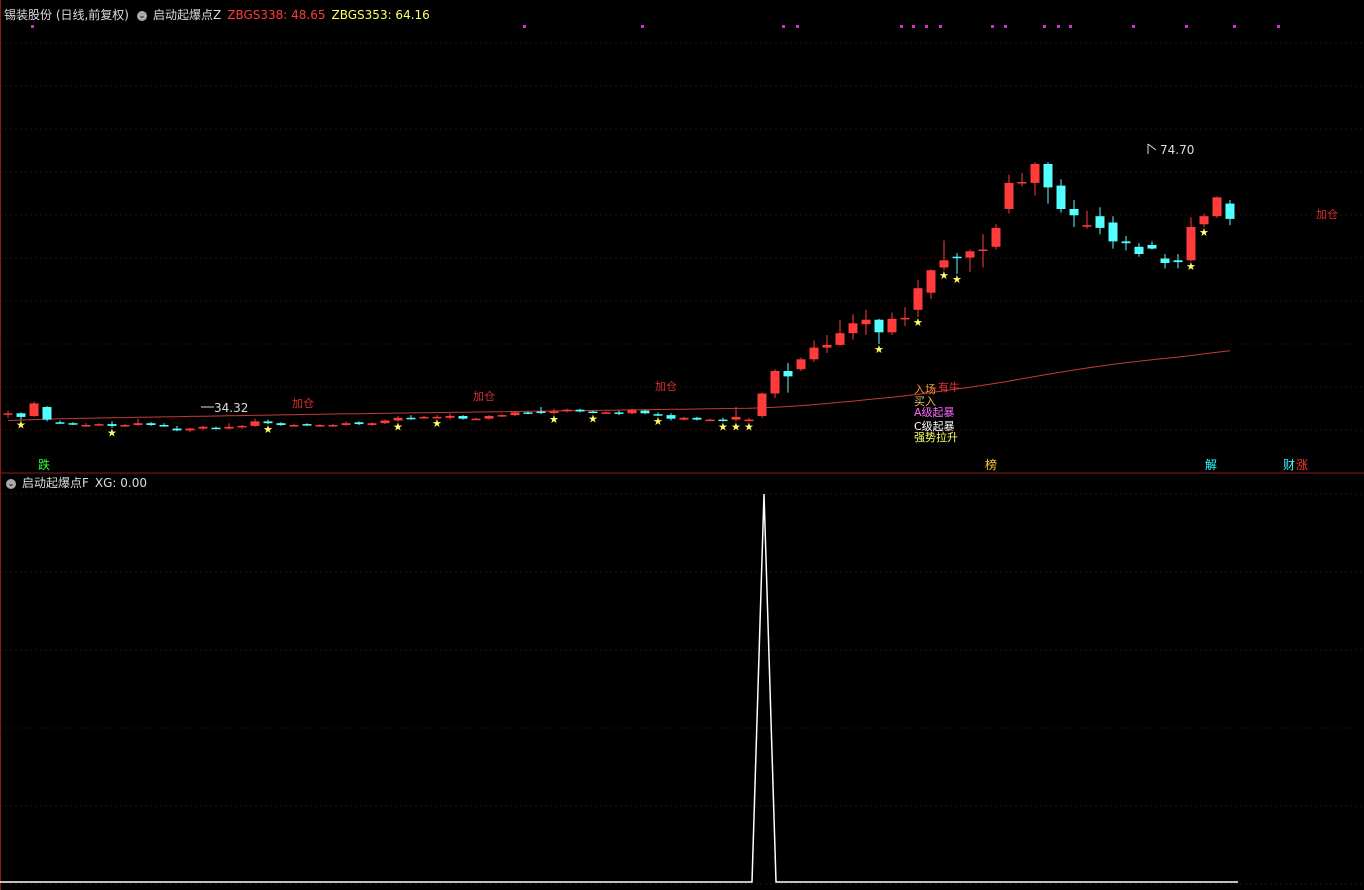 The height and width of the screenshot is (890, 1364). Describe the element at coordinates (1302, 464) in the screenshot. I see `bottom-zhang-label: 涨` at that location.